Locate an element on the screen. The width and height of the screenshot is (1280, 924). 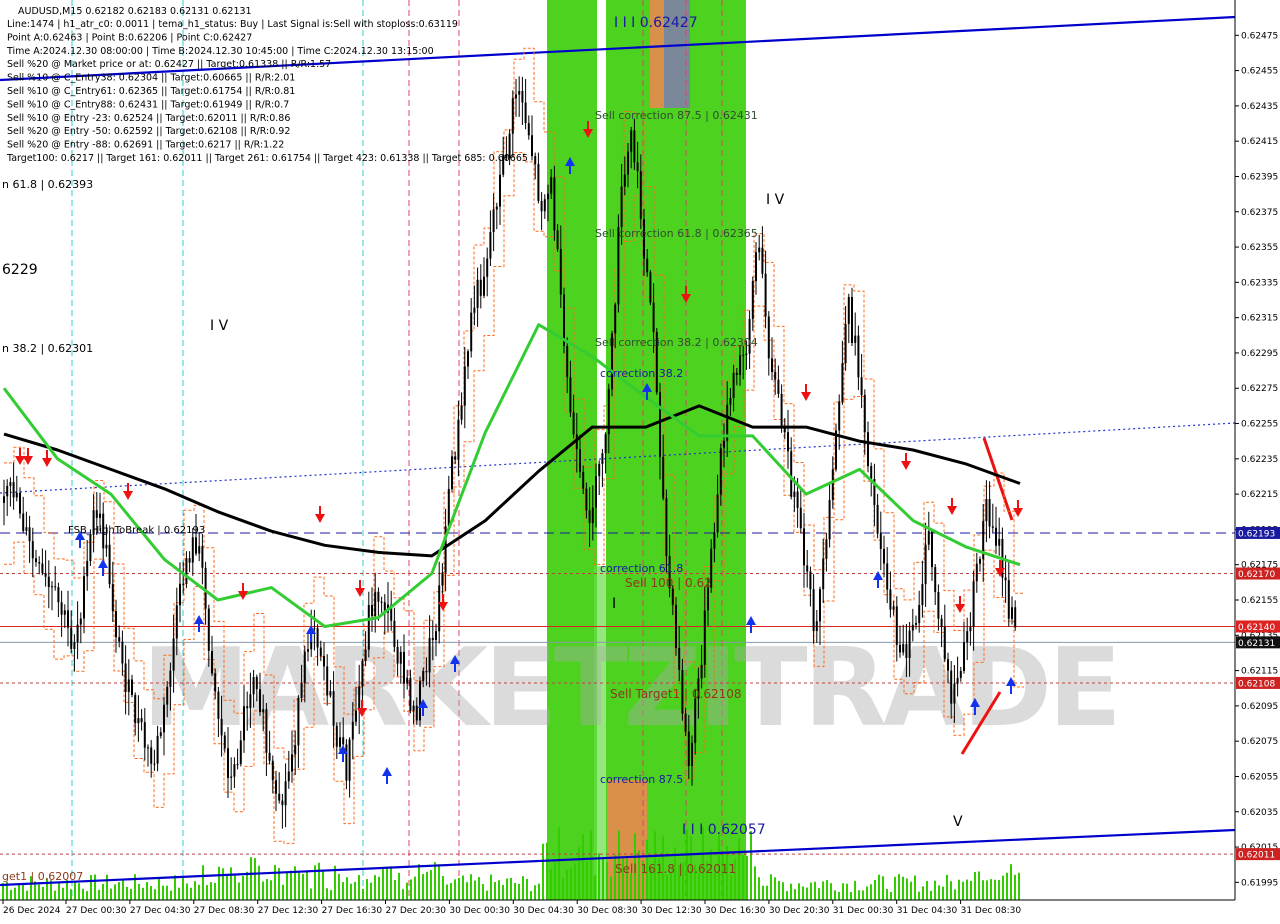
green-zone is located at coordinates (676, 450).